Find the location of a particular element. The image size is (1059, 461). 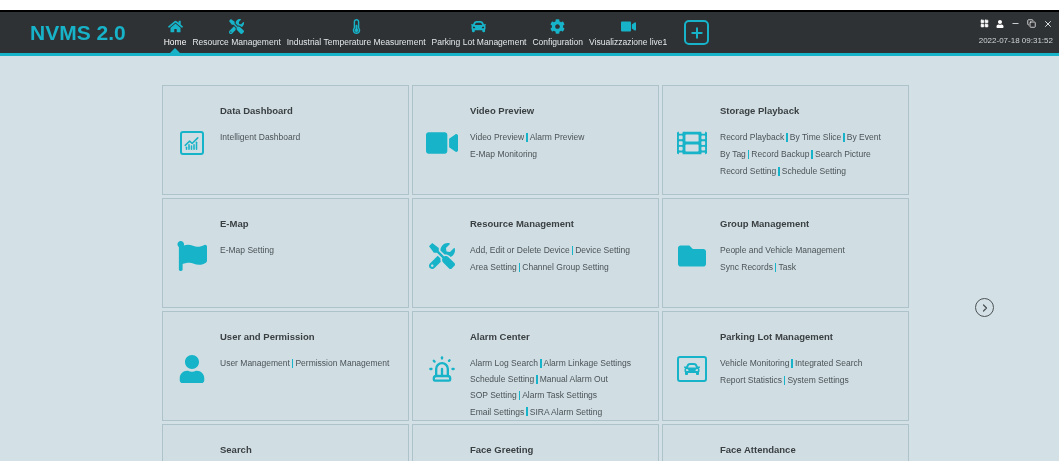

module-link: Vehicle Monitoring is located at coordinates (755, 364).